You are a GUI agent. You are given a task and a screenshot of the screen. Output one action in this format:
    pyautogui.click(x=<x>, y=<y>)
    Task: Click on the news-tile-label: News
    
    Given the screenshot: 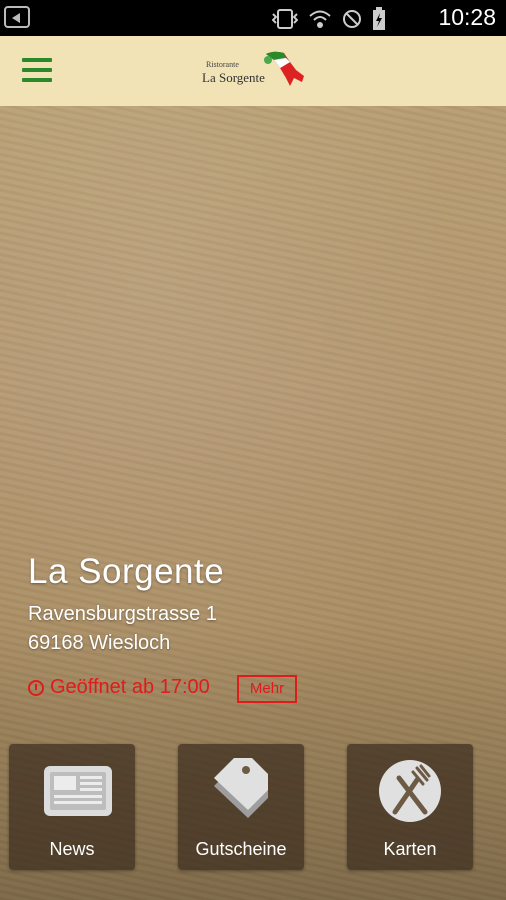 What is the action you would take?
    pyautogui.click(x=72, y=849)
    